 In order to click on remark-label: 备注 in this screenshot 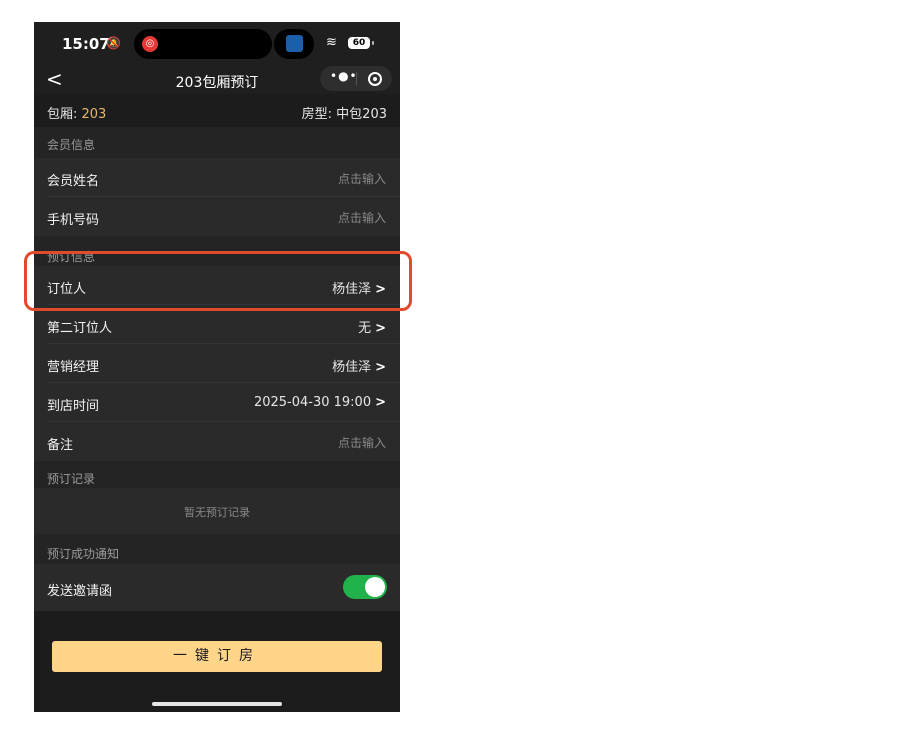, I will do `click(60, 445)`.